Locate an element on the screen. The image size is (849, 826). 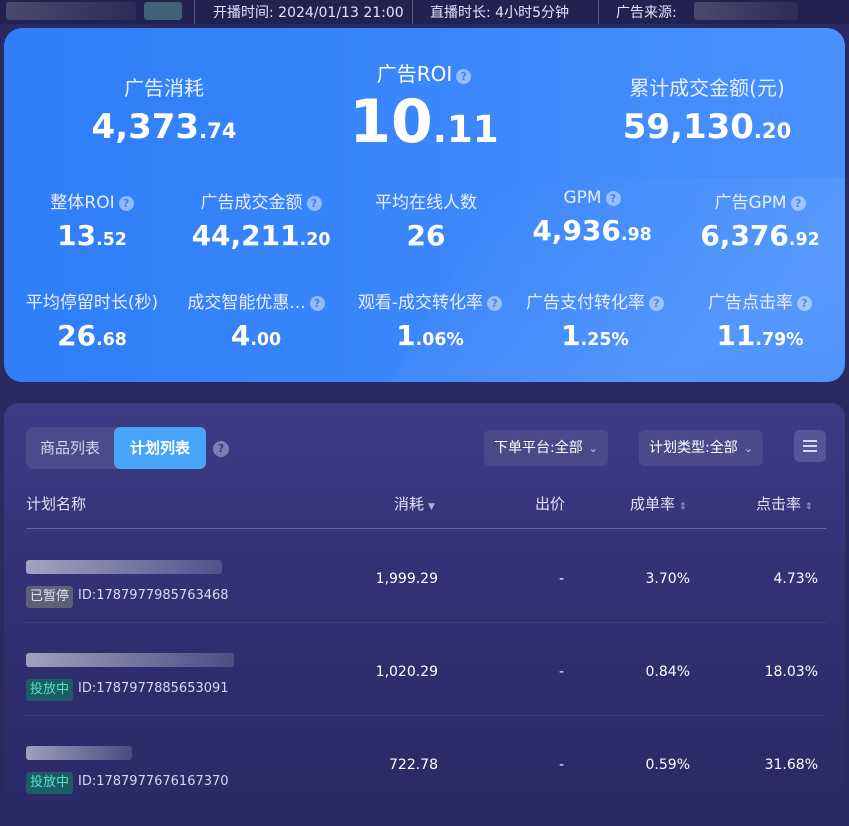
metric-label: 广告GPM? is located at coordinates (760, 200).